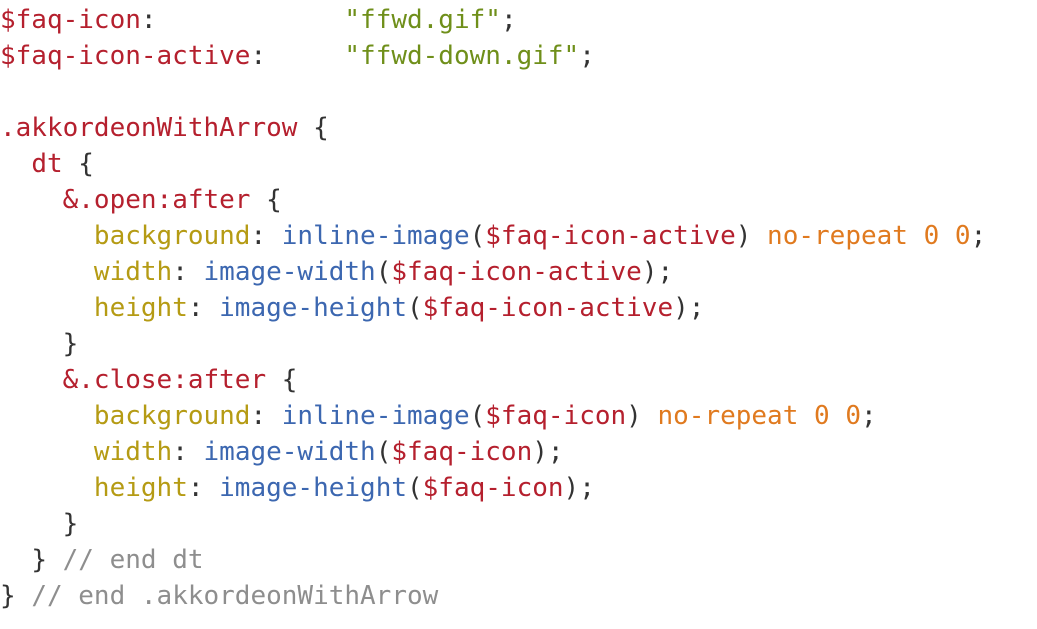 This screenshot has width=1037, height=629. Describe the element at coordinates (493, 560) in the screenshot. I see `code-line: } // end dt` at that location.